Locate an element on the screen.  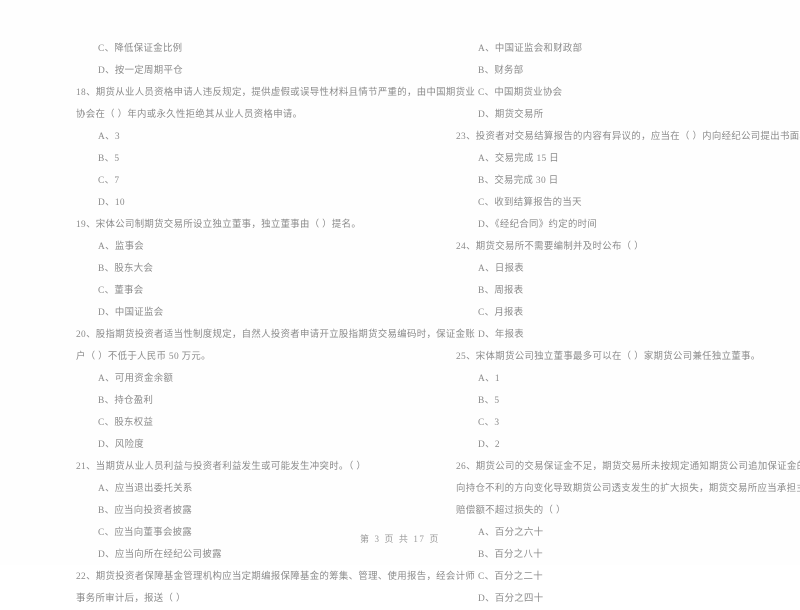
question-stem-line: 21、当期货从业人员利益与投资者利益发生或可能发生冲突时。（ ） is located at coordinates (221, 467).